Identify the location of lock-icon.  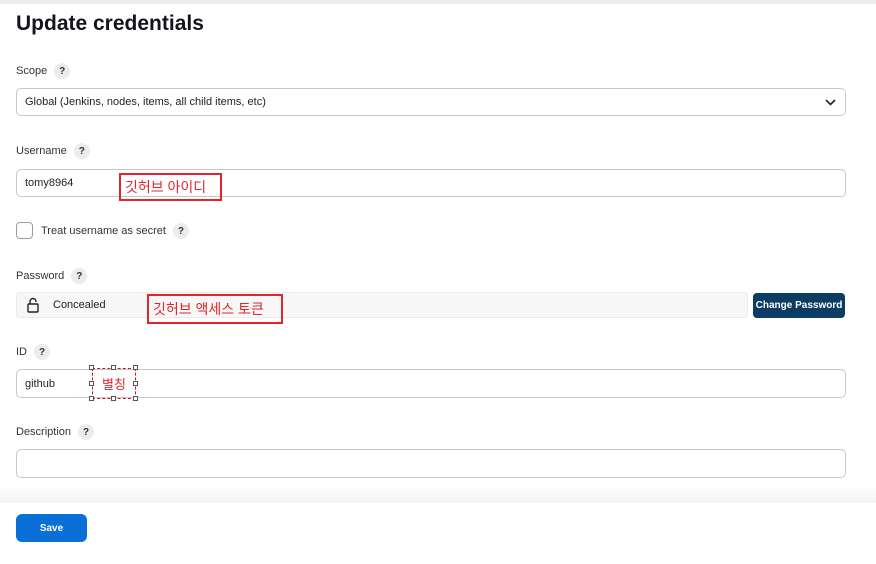
(33, 305).